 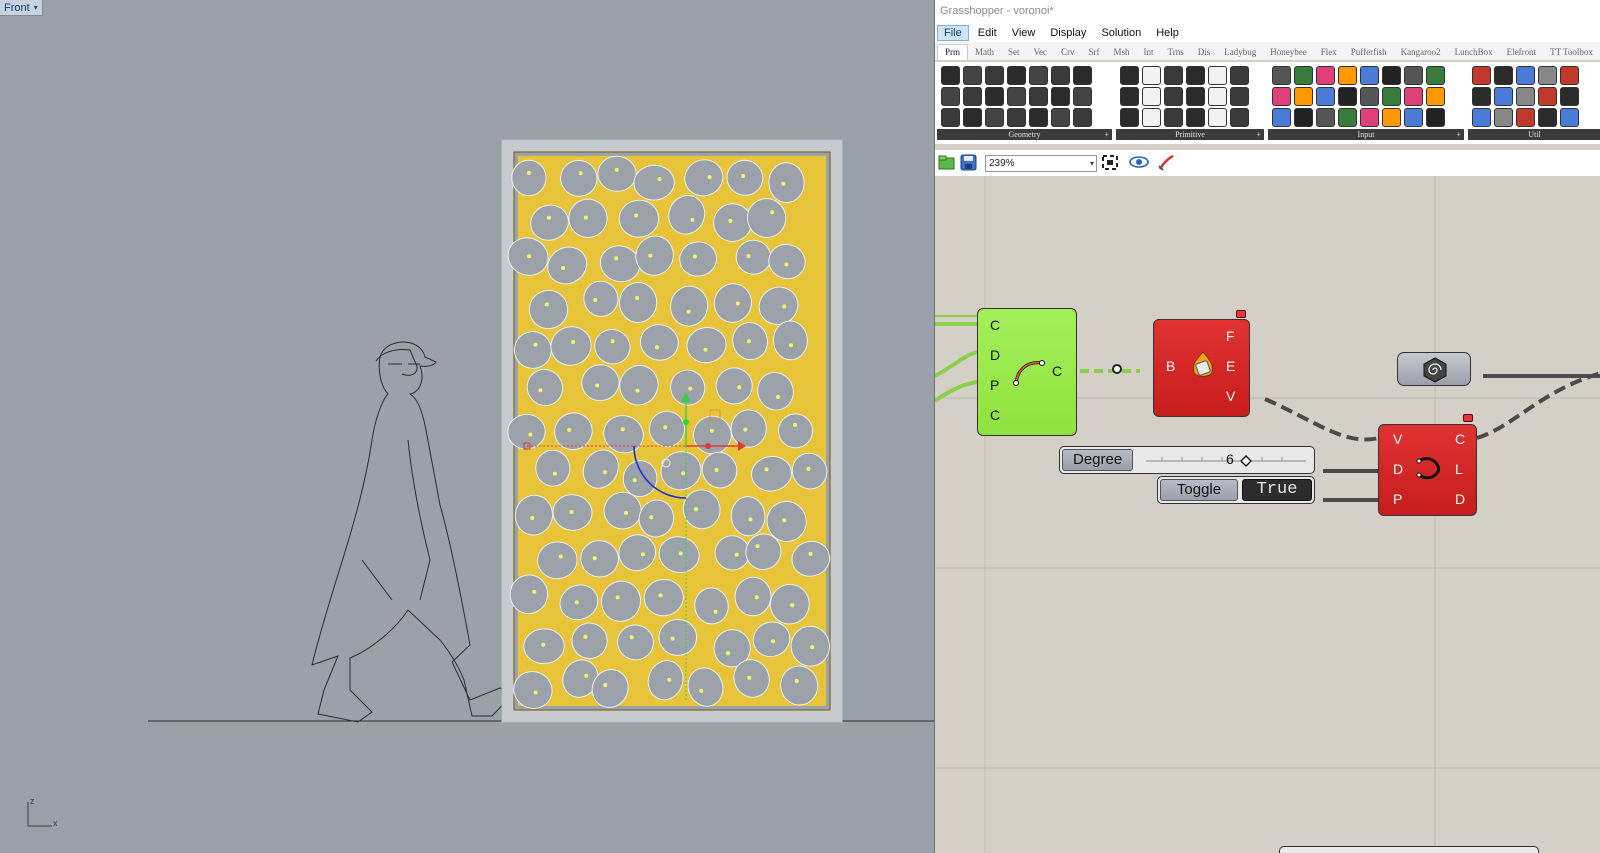 I want to click on save-icon, so click(x=969, y=162).